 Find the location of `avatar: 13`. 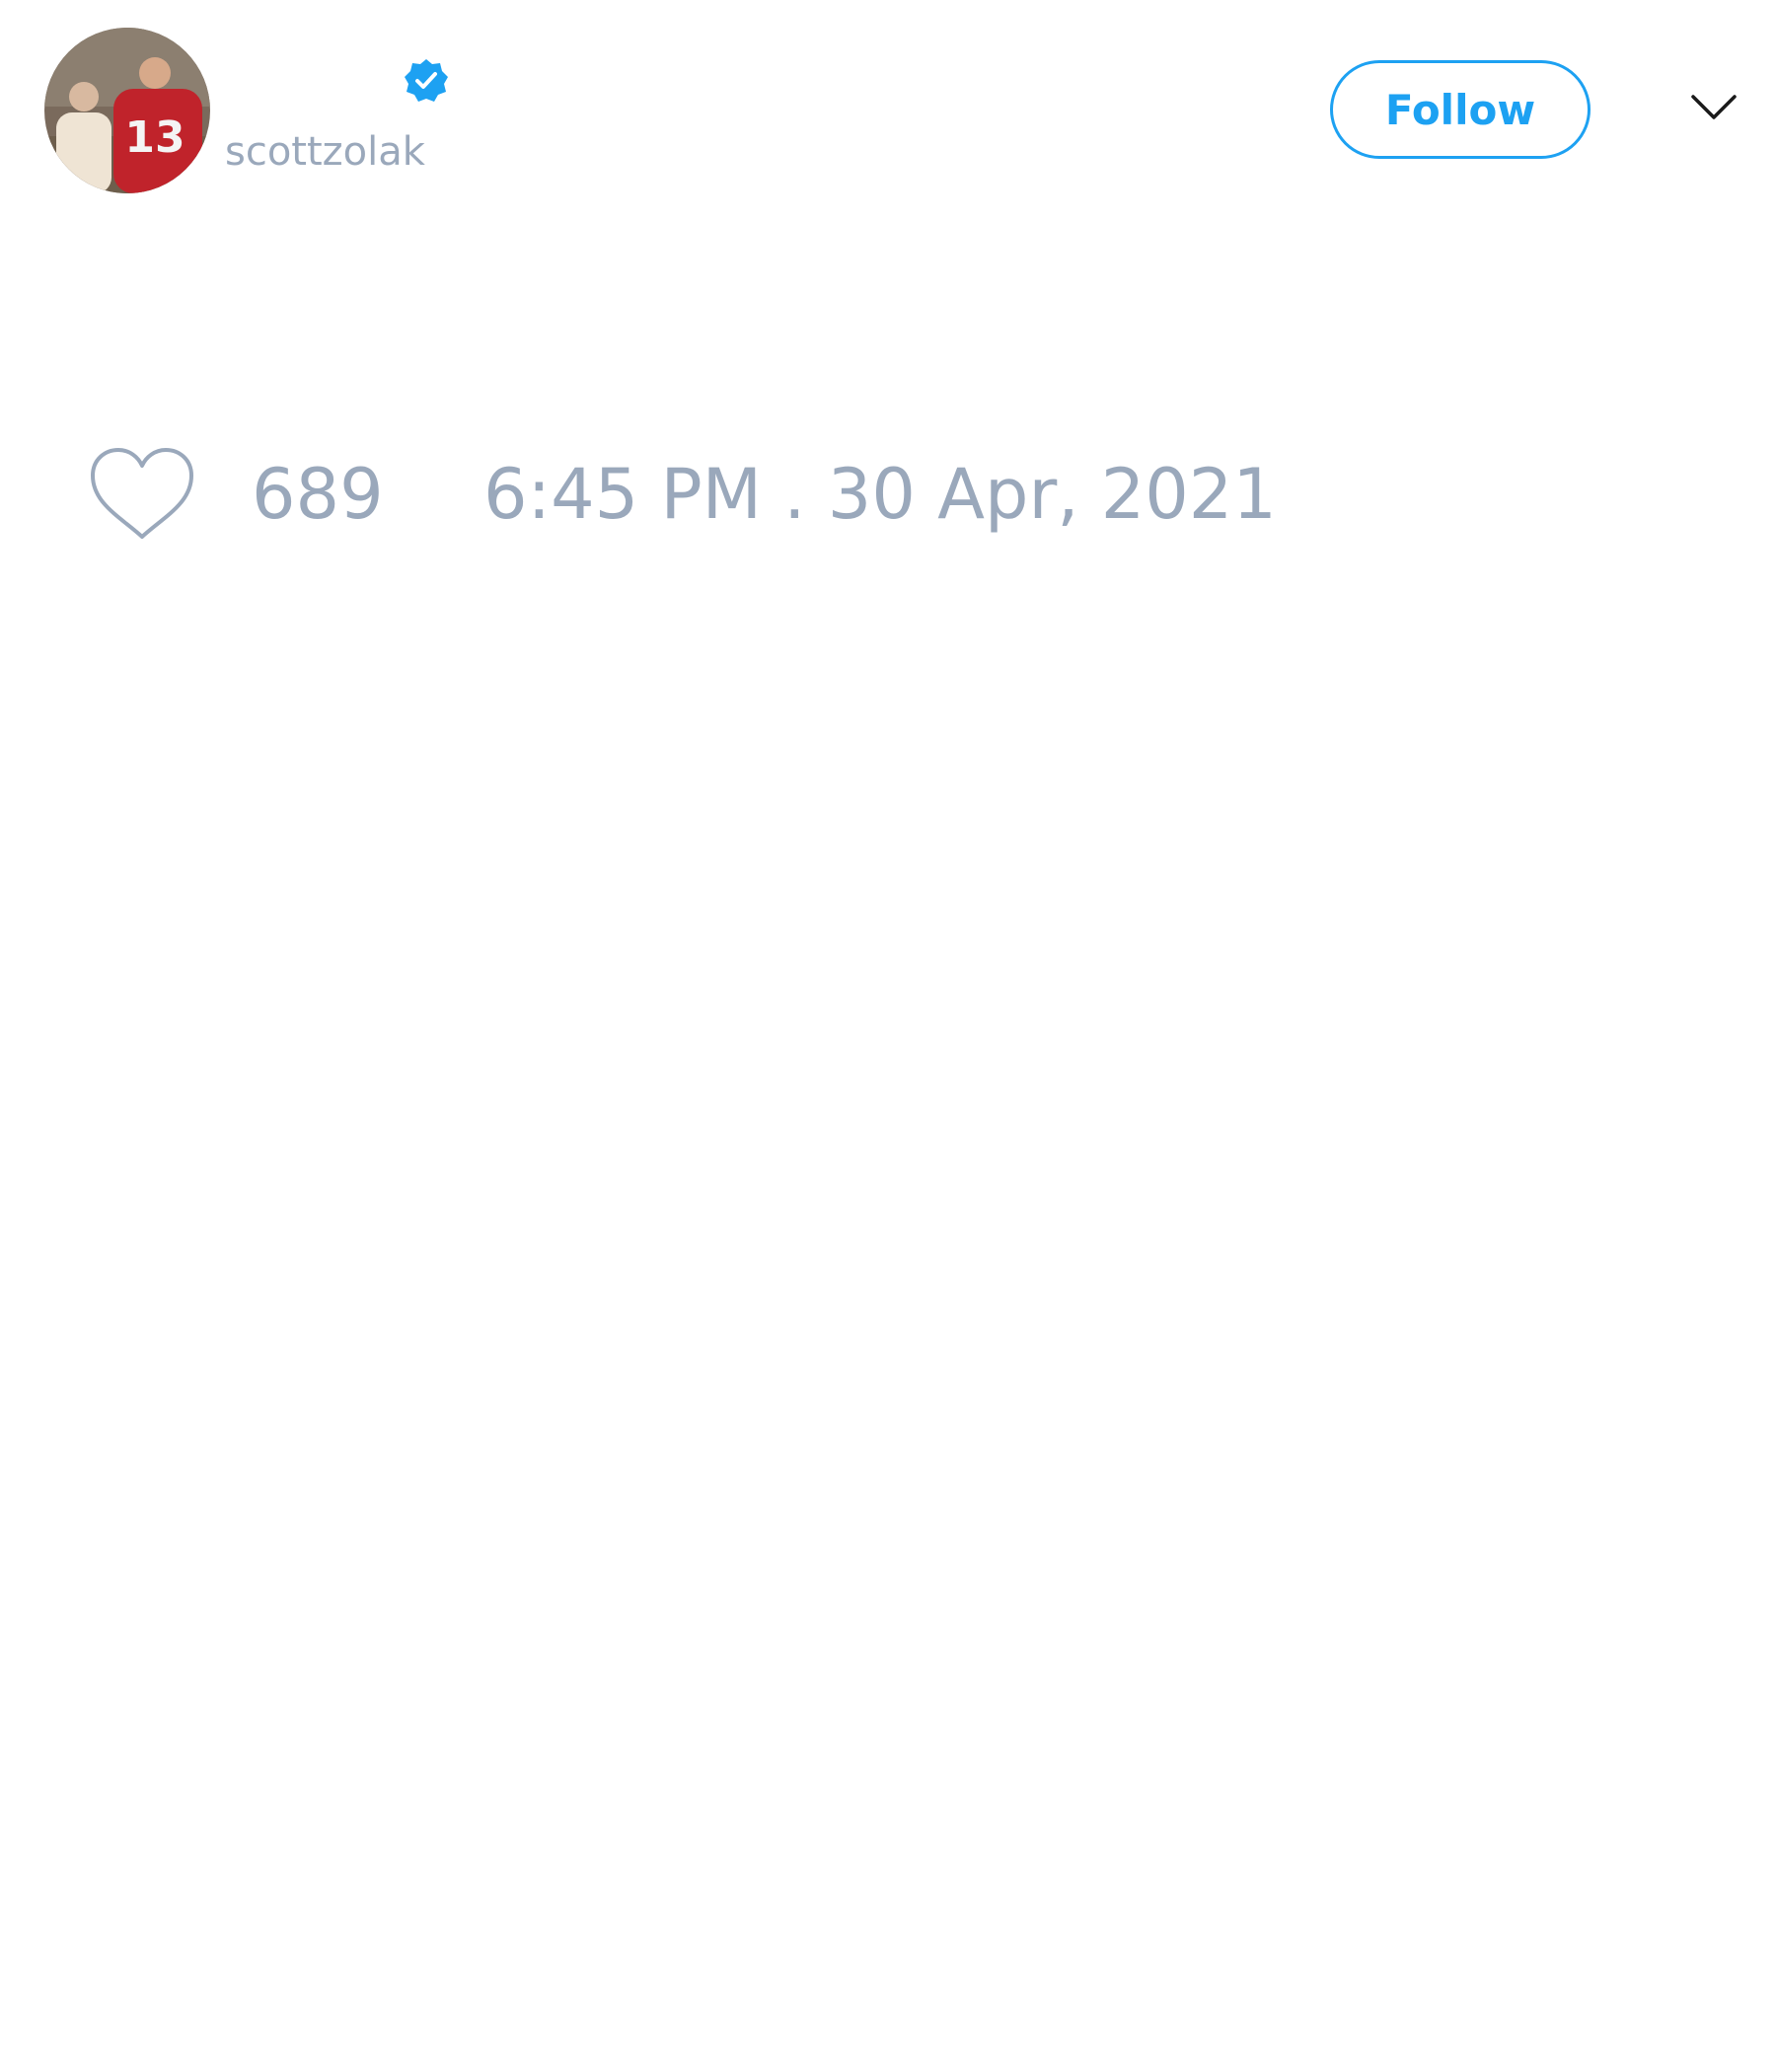

avatar: 13 is located at coordinates (127, 111).